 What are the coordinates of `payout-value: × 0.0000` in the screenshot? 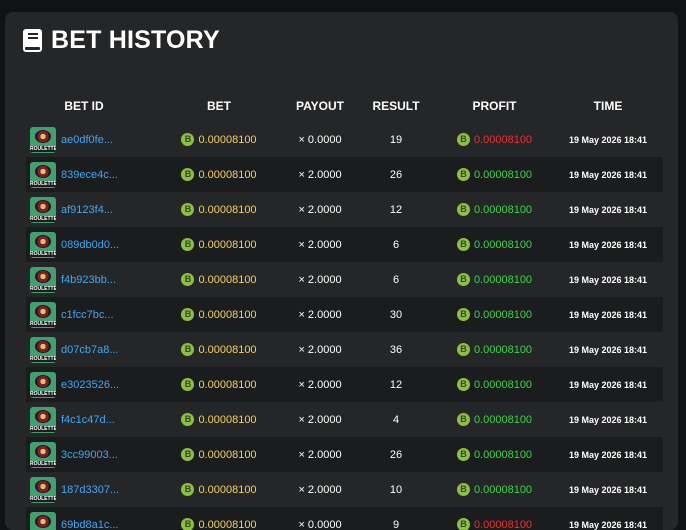 It's located at (320, 524).